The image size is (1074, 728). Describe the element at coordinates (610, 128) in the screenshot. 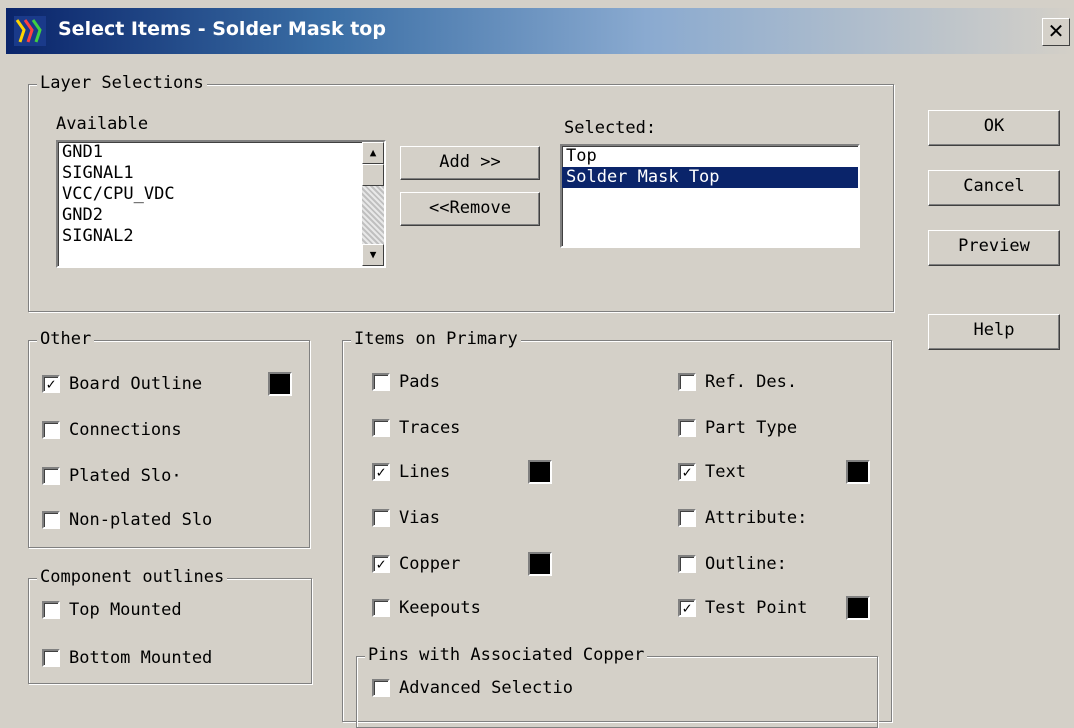

I see `selected-label: Selected:` at that location.